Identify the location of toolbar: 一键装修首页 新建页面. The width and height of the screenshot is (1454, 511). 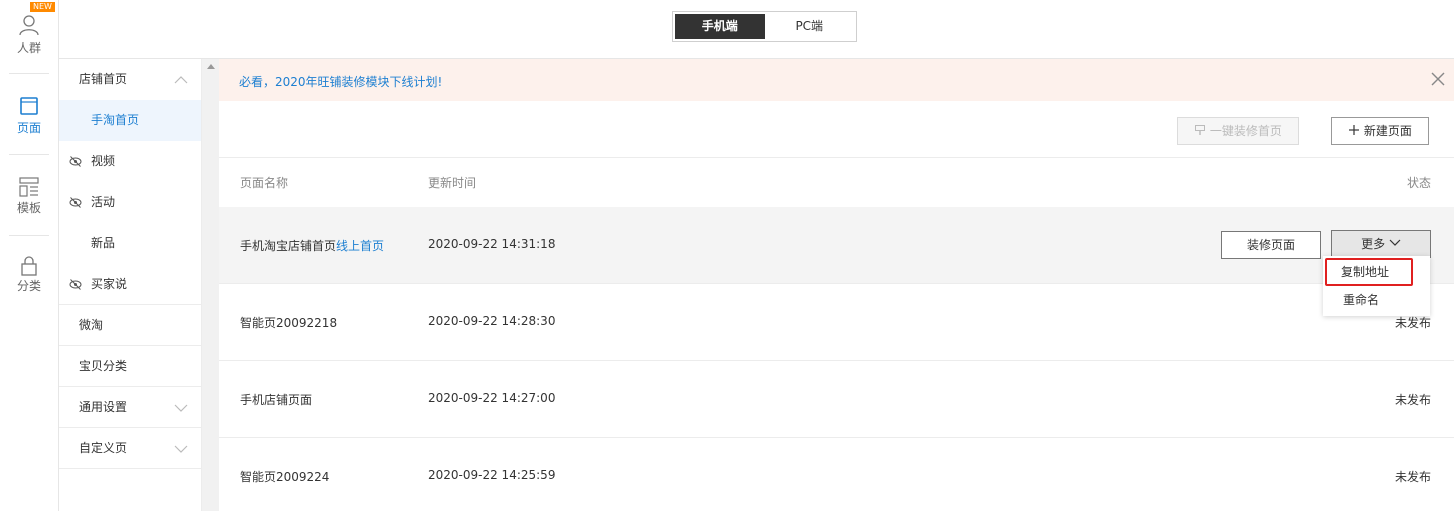
(836, 129).